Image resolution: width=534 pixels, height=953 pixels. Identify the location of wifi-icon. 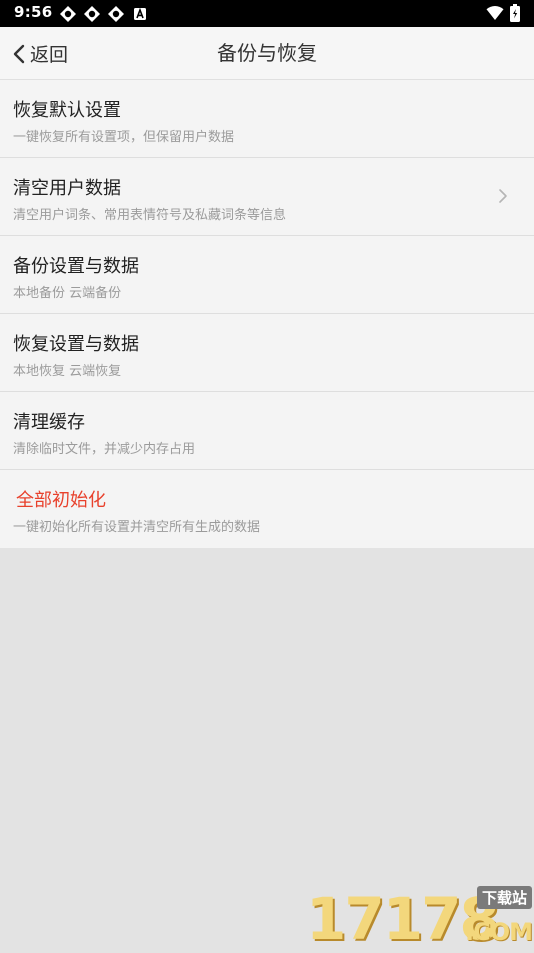
(495, 13).